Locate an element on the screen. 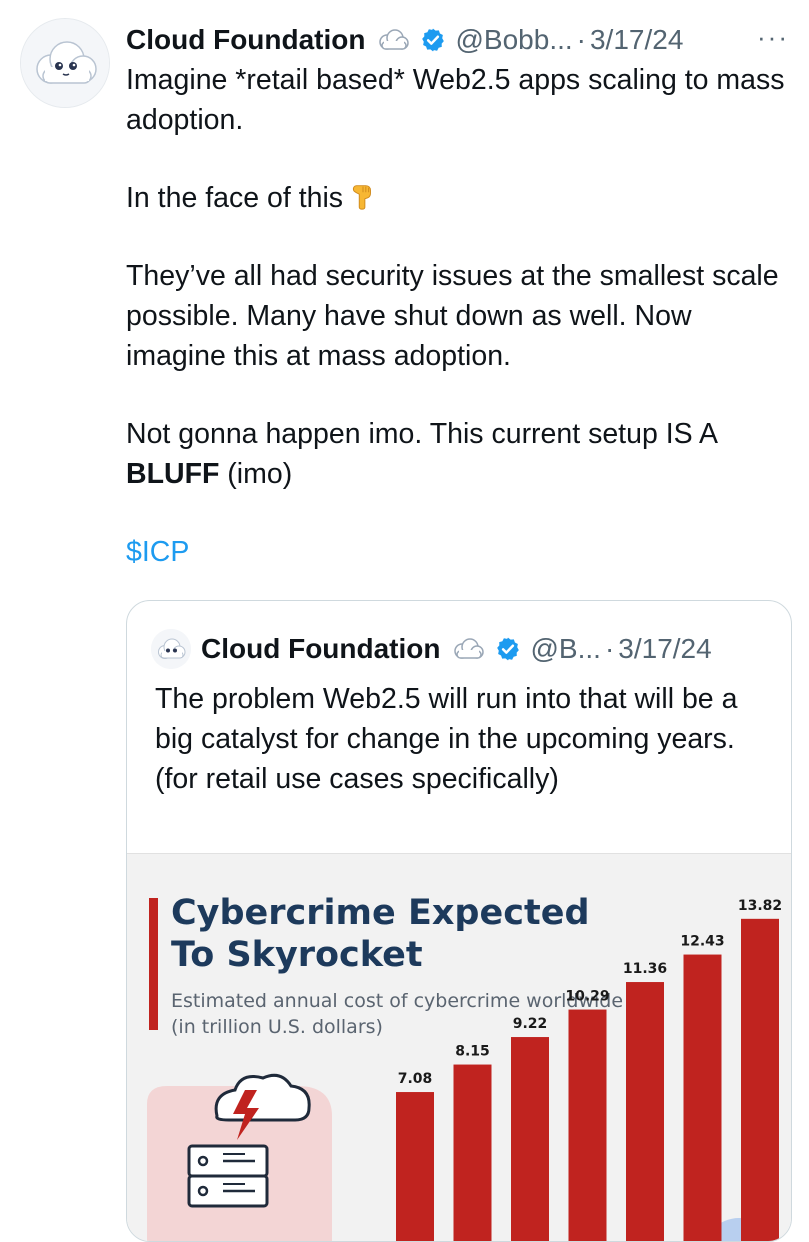 This screenshot has width=809, height=1242. quoted-tweet-date: 3/17/24 is located at coordinates (665, 648).